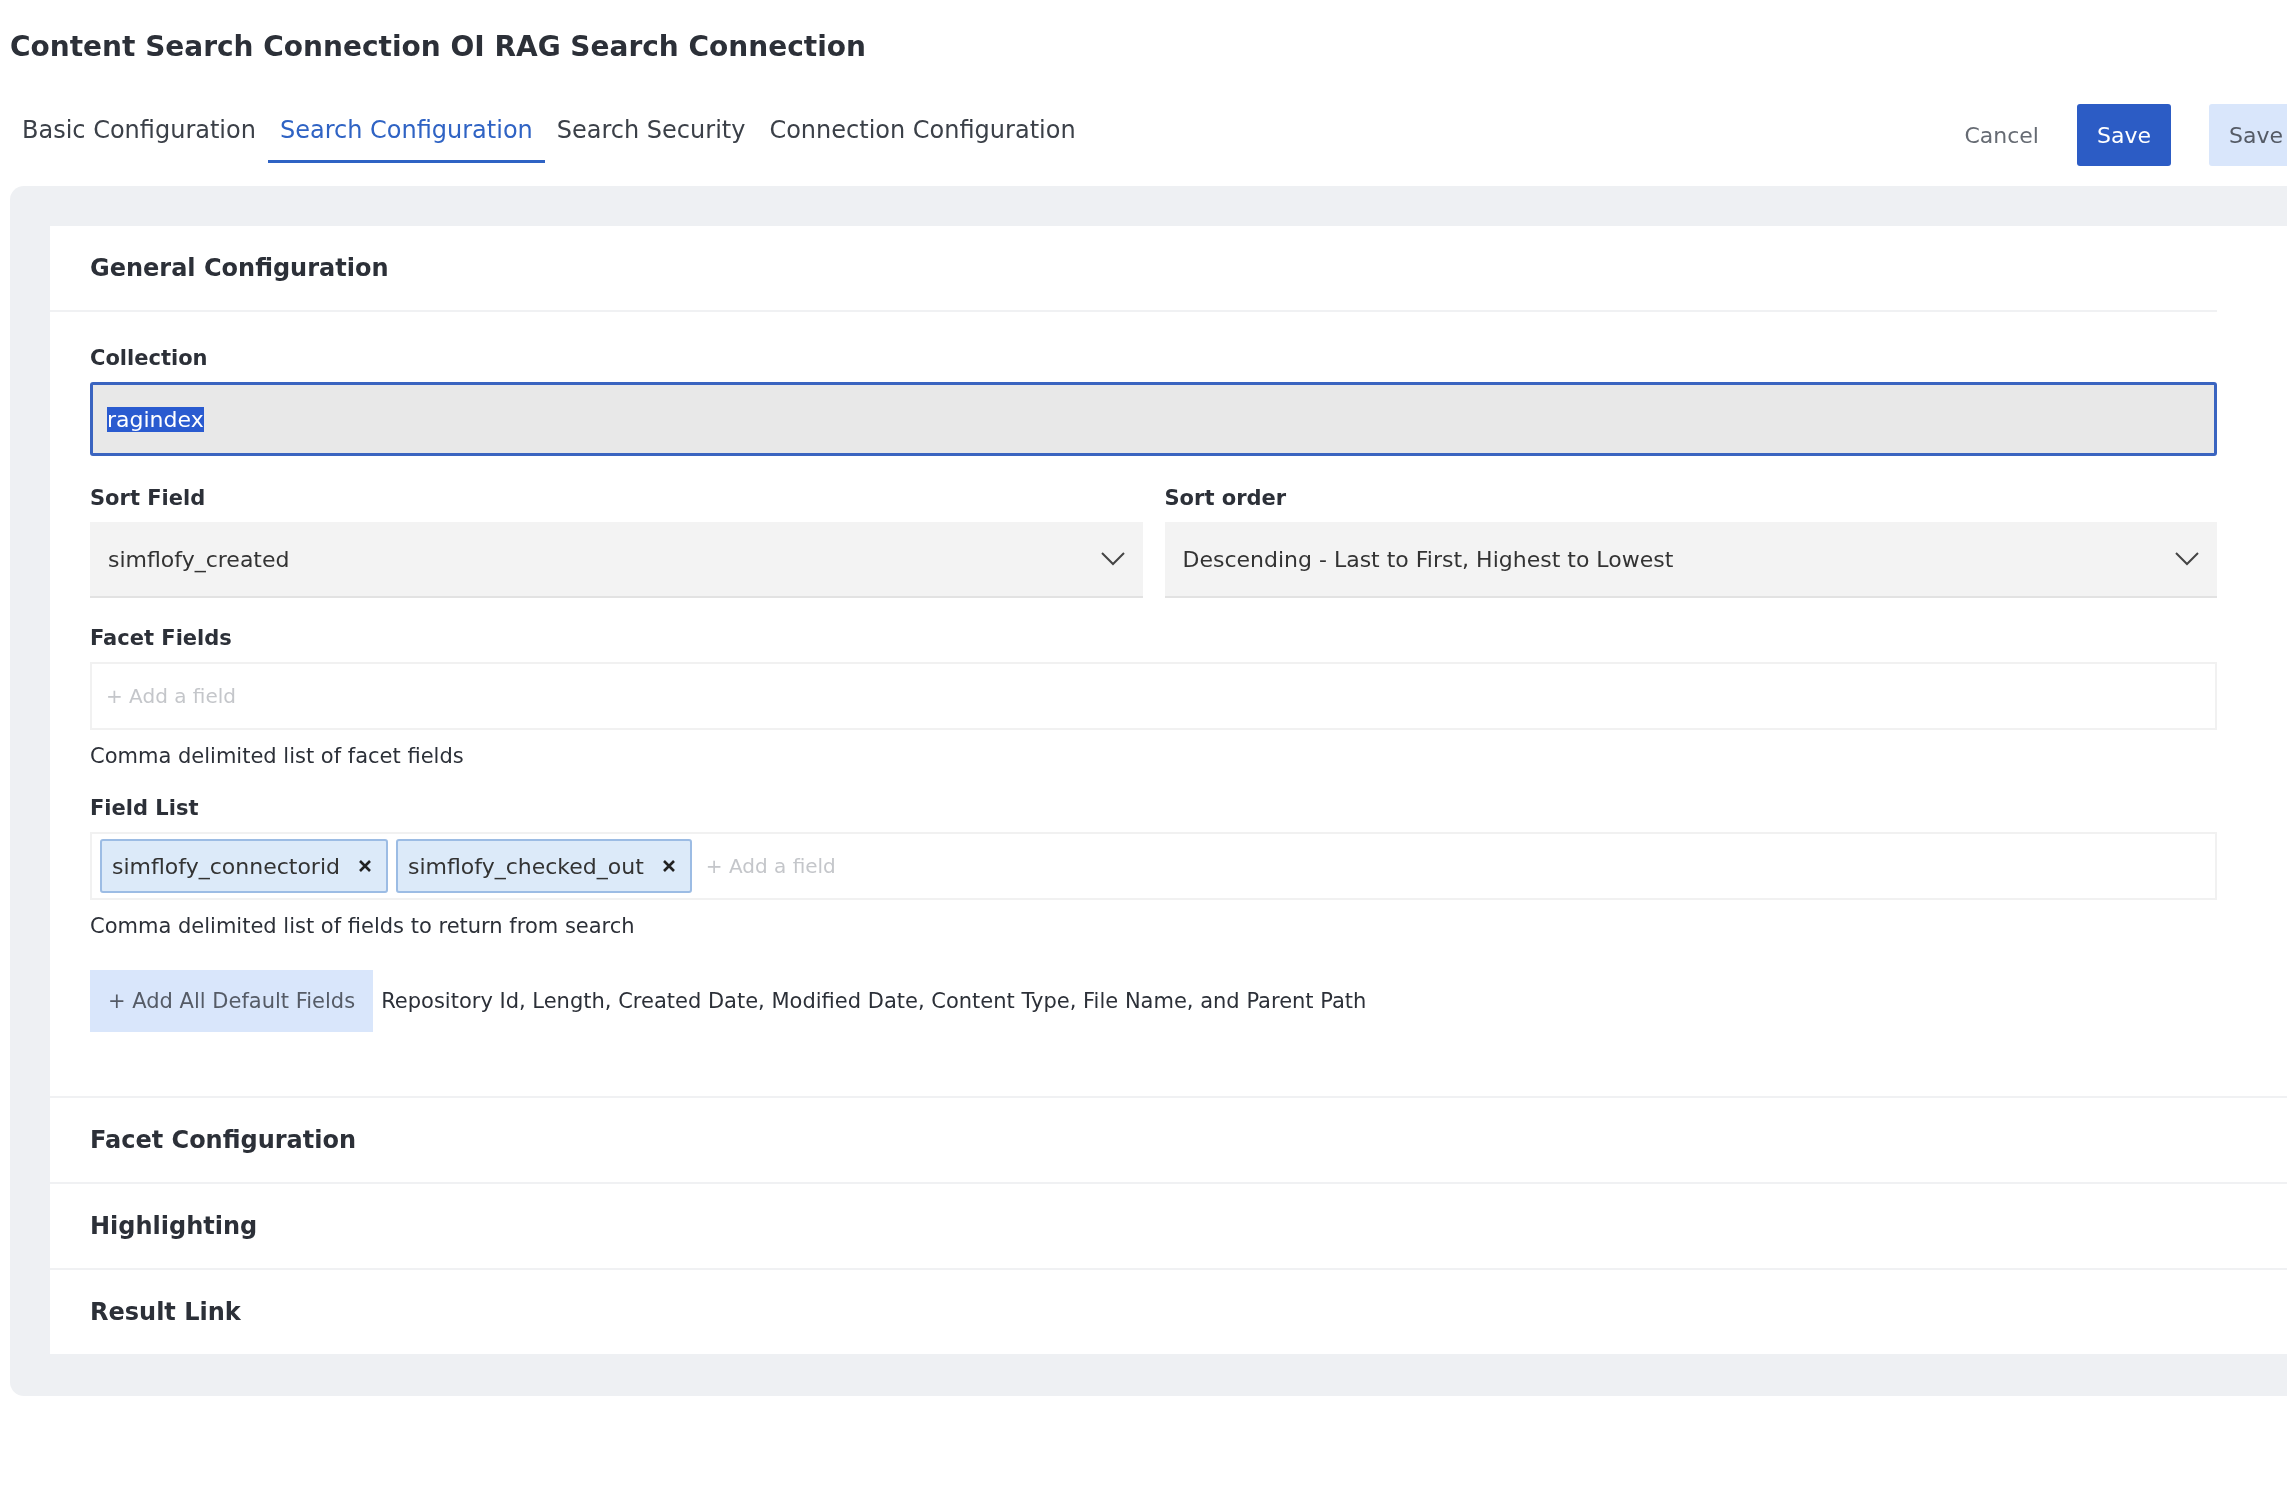 The image size is (2287, 1497). I want to click on section-header: Highlighting, so click(1168, 1226).